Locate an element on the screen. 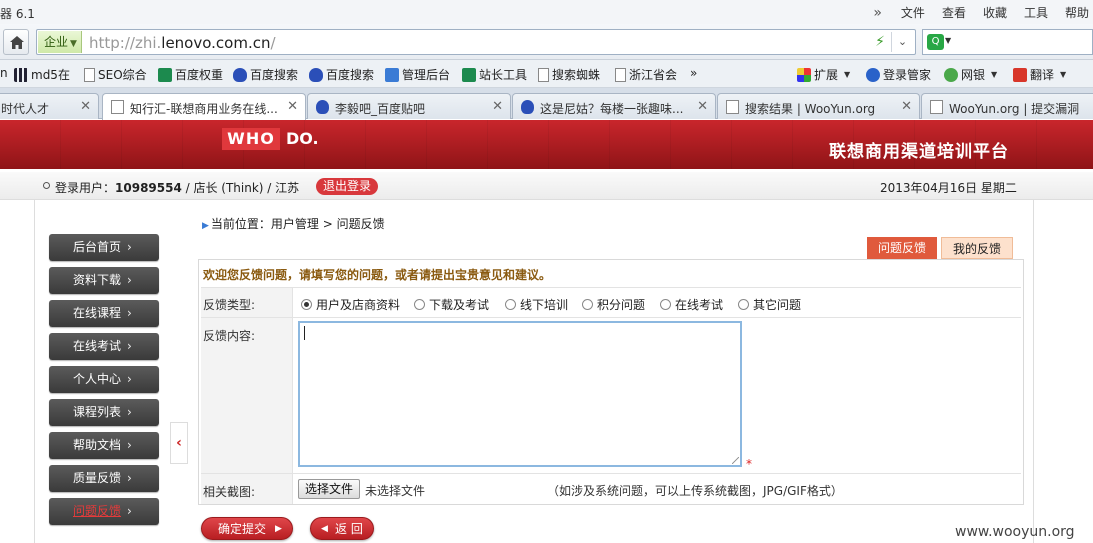  required-mark: * is located at coordinates (749, 464).